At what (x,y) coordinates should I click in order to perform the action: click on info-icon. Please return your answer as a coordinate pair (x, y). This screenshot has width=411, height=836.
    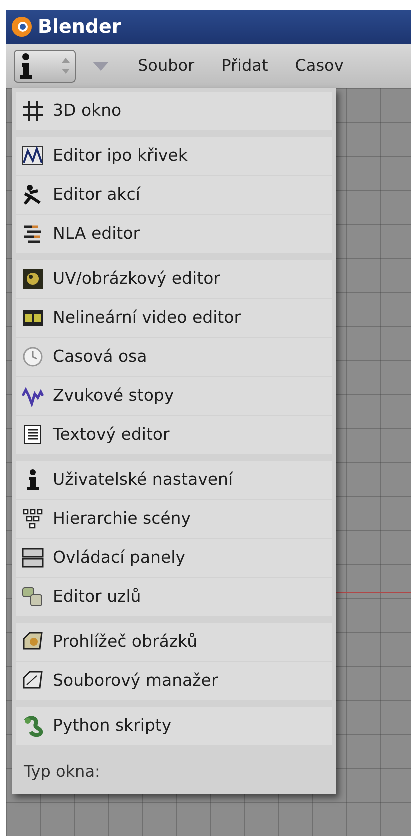
    Looking at the image, I should click on (26, 66).